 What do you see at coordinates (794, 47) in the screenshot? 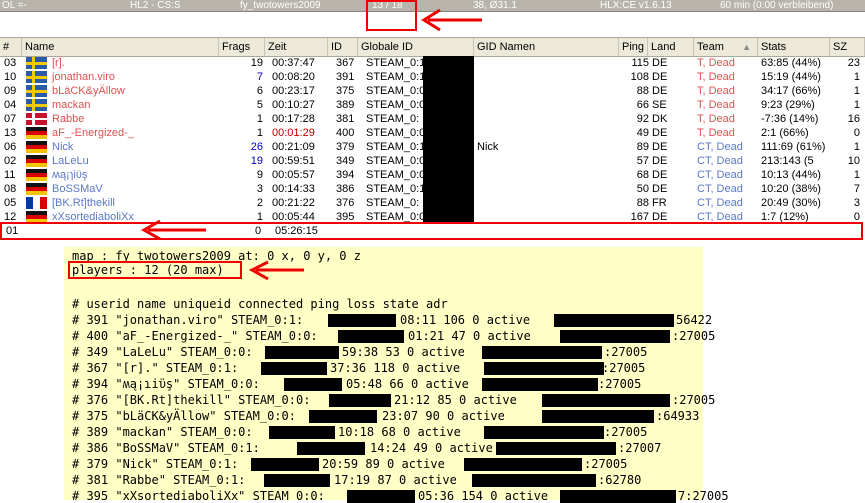
I see `col-stats: Stats` at bounding box center [794, 47].